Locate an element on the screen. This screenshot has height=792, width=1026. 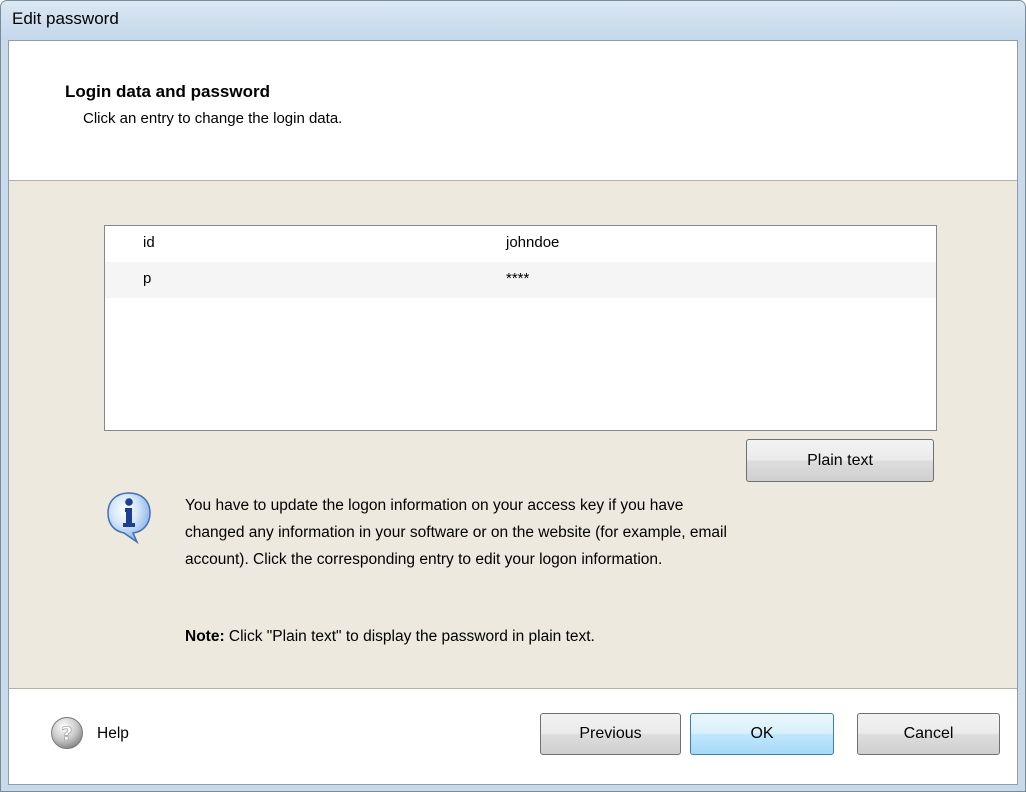
list-row-p: p **** is located at coordinates (520, 280).